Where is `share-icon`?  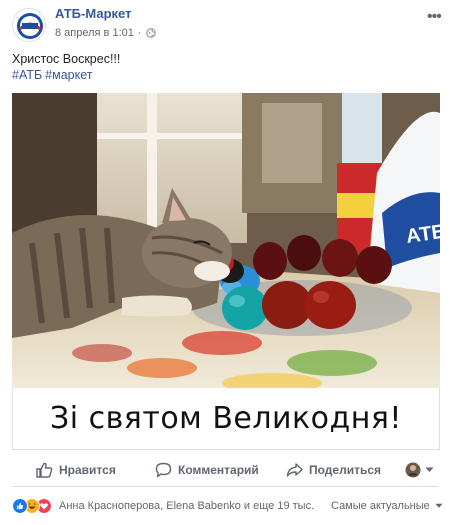 share-icon is located at coordinates (294, 470).